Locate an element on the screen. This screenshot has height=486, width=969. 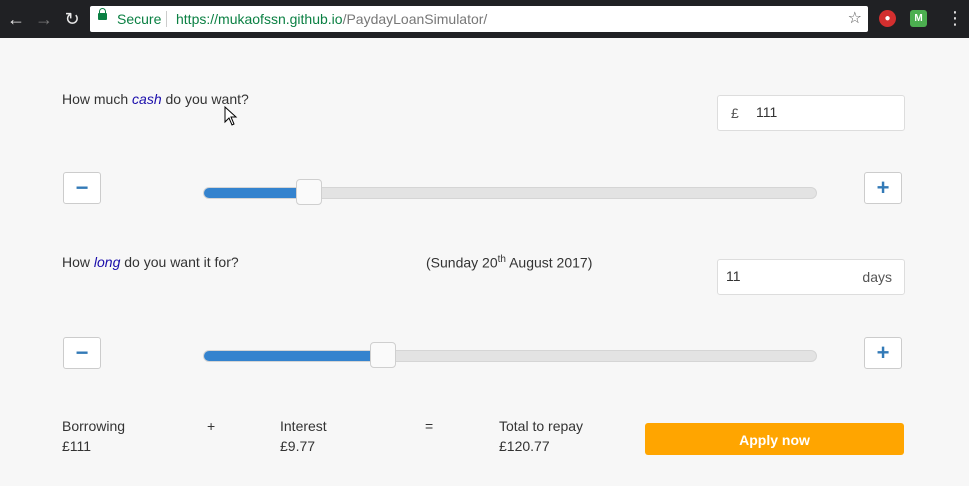
repayment-date-suffix: th is located at coordinates (501, 259).